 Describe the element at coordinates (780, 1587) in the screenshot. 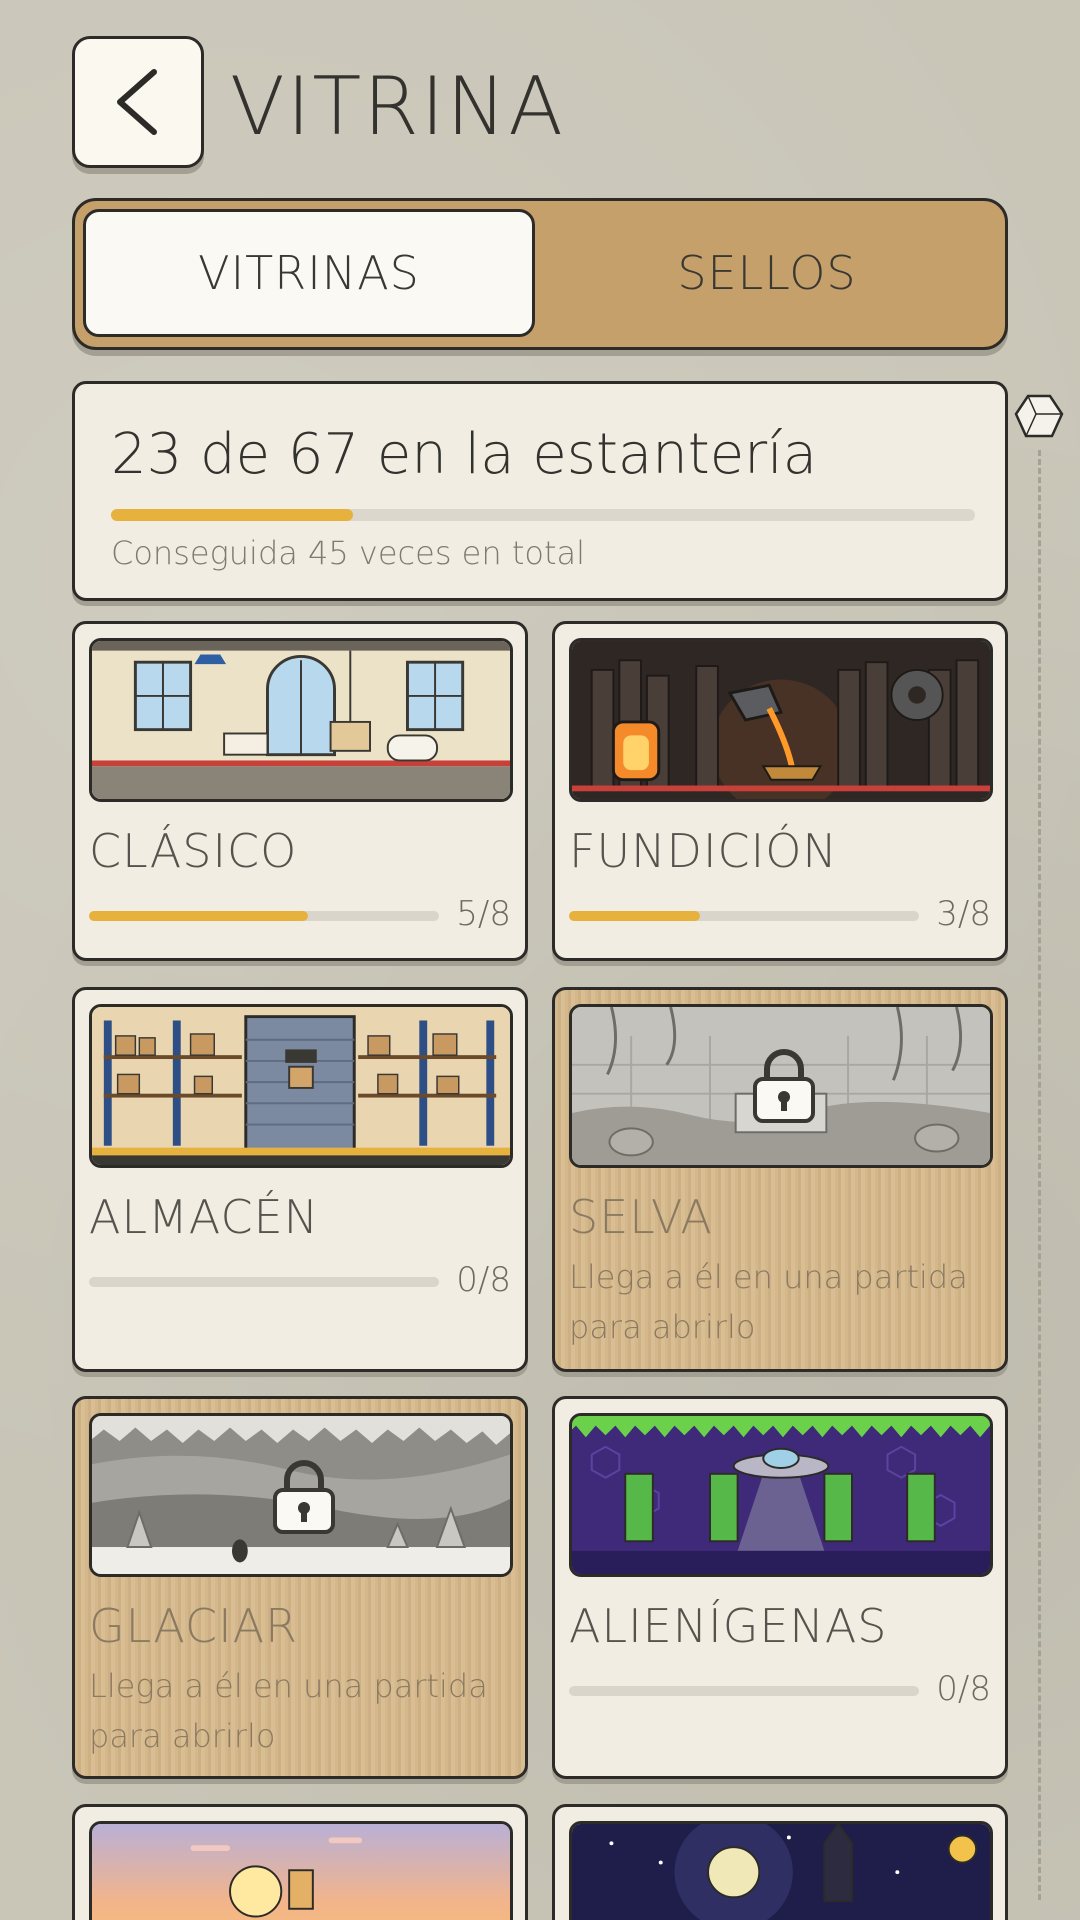

I see `showcase-card-alienigenas: ALIENÍGENAS 0/8` at that location.